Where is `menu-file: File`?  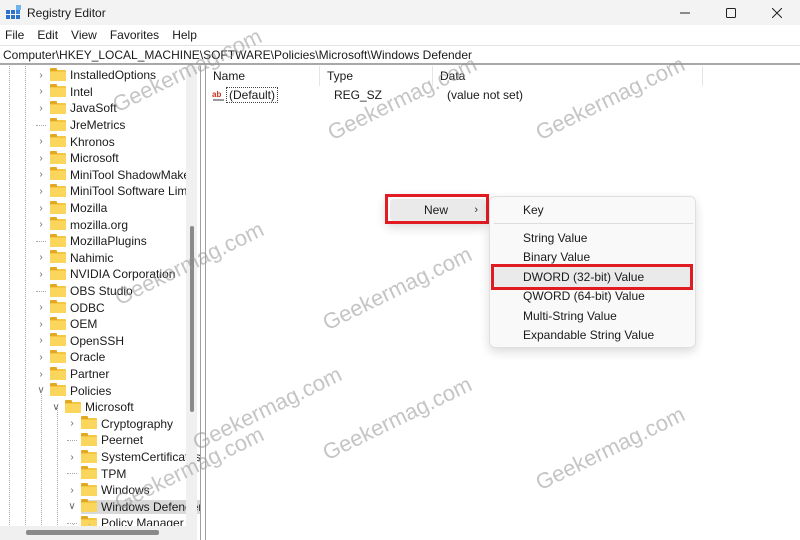
menu-file: File is located at coordinates (14, 35).